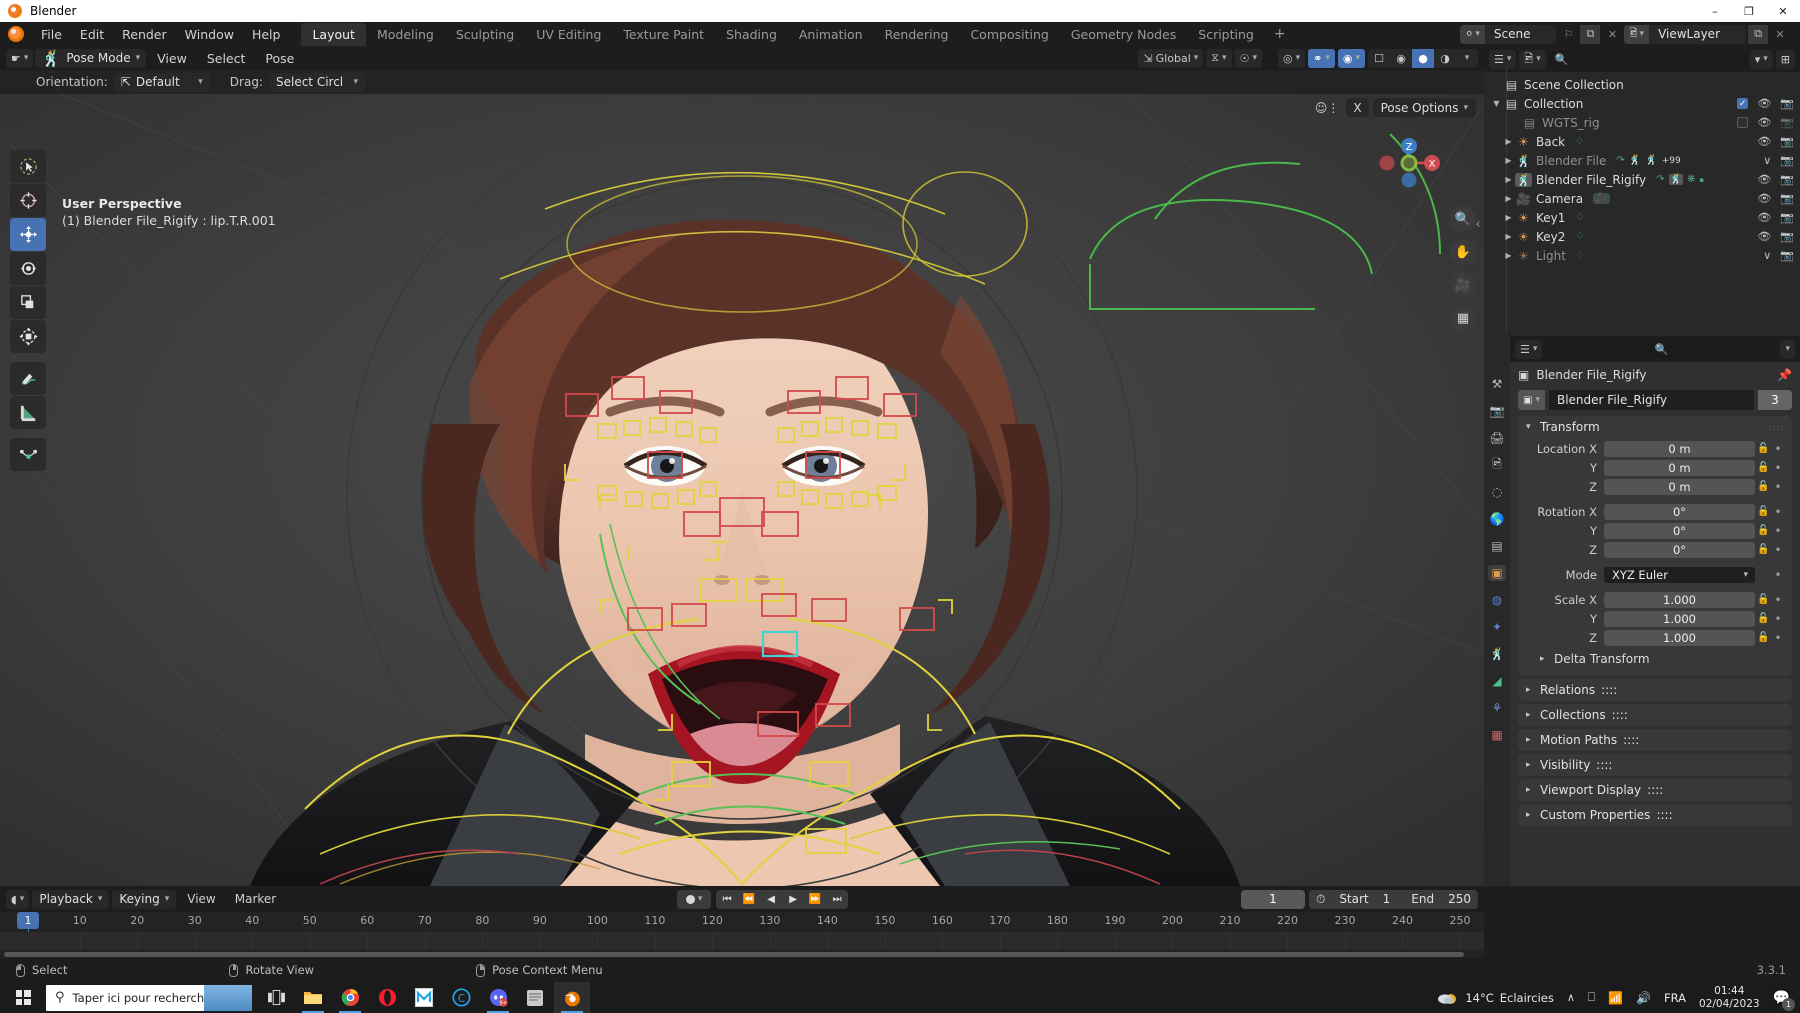 Image resolution: width=1800 pixels, height=1013 pixels. Describe the element at coordinates (1679, 599) in the screenshot. I see `scale-x-field: 1.000` at that location.